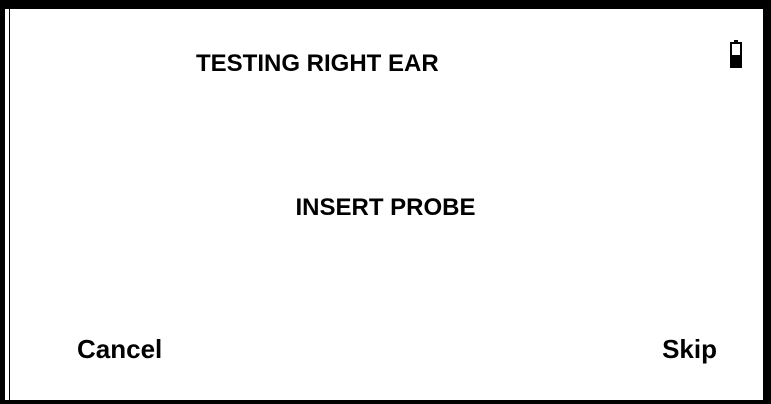  I want to click on instruction-message: INSERT PROBE, so click(385, 207).